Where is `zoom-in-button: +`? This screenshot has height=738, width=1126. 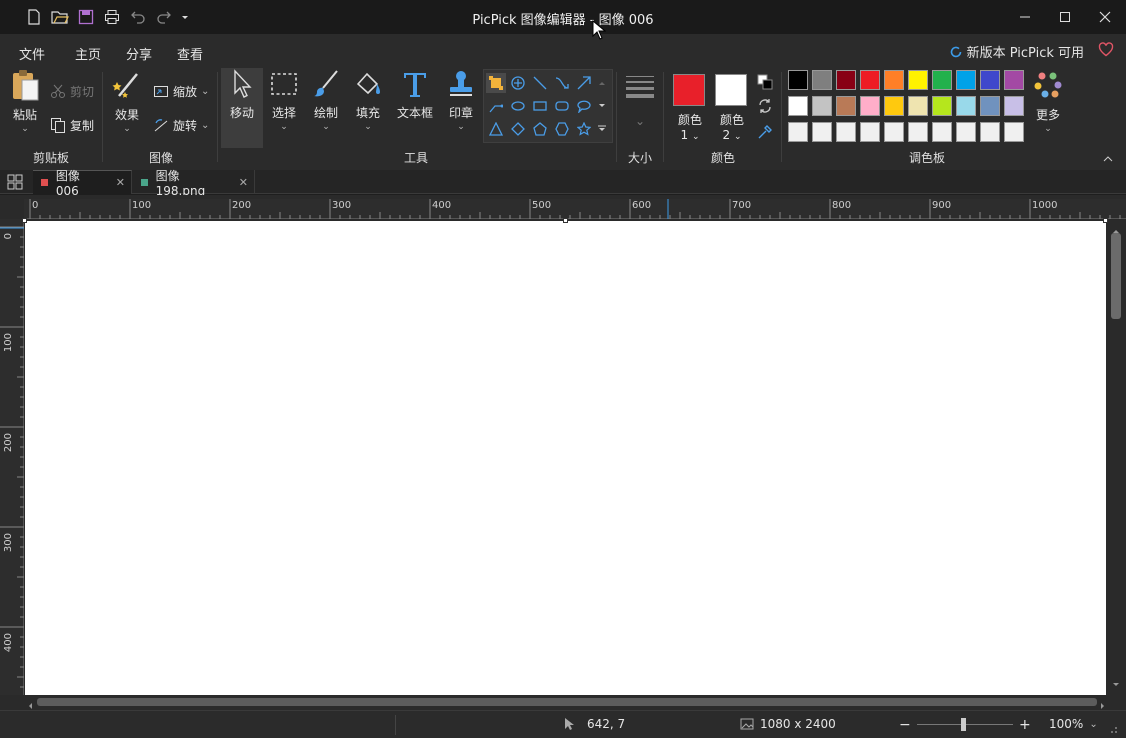 zoom-in-button: + is located at coordinates (1025, 725).